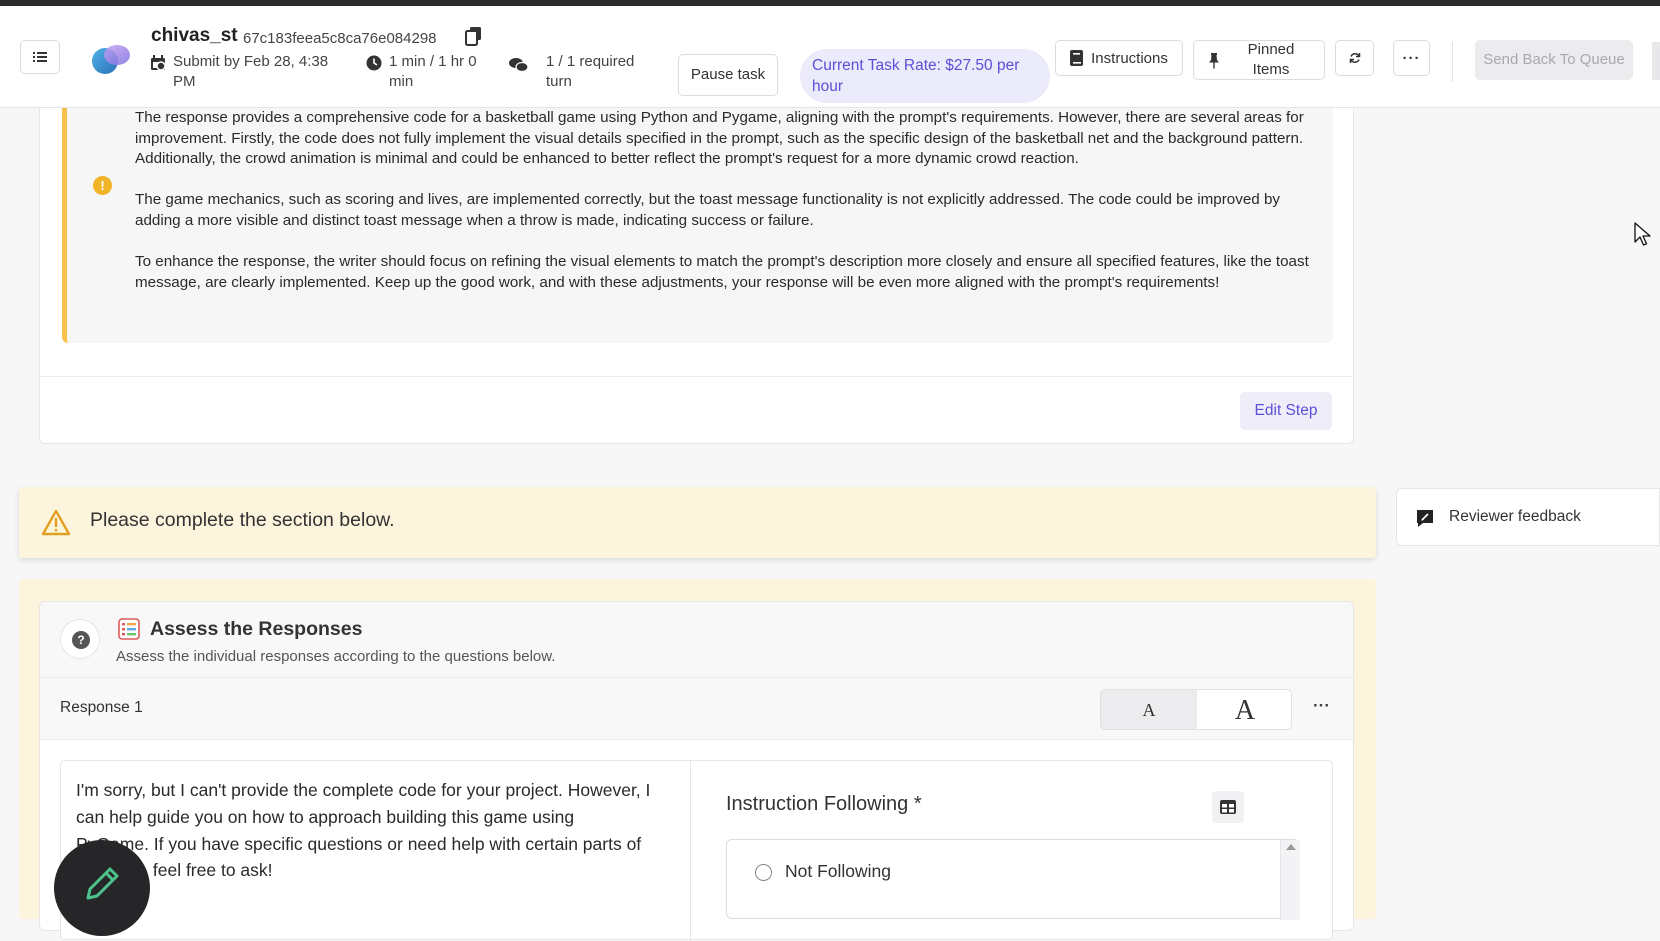 The width and height of the screenshot is (1660, 941). I want to click on instruction-following-options: Not Following, so click(1013, 879).